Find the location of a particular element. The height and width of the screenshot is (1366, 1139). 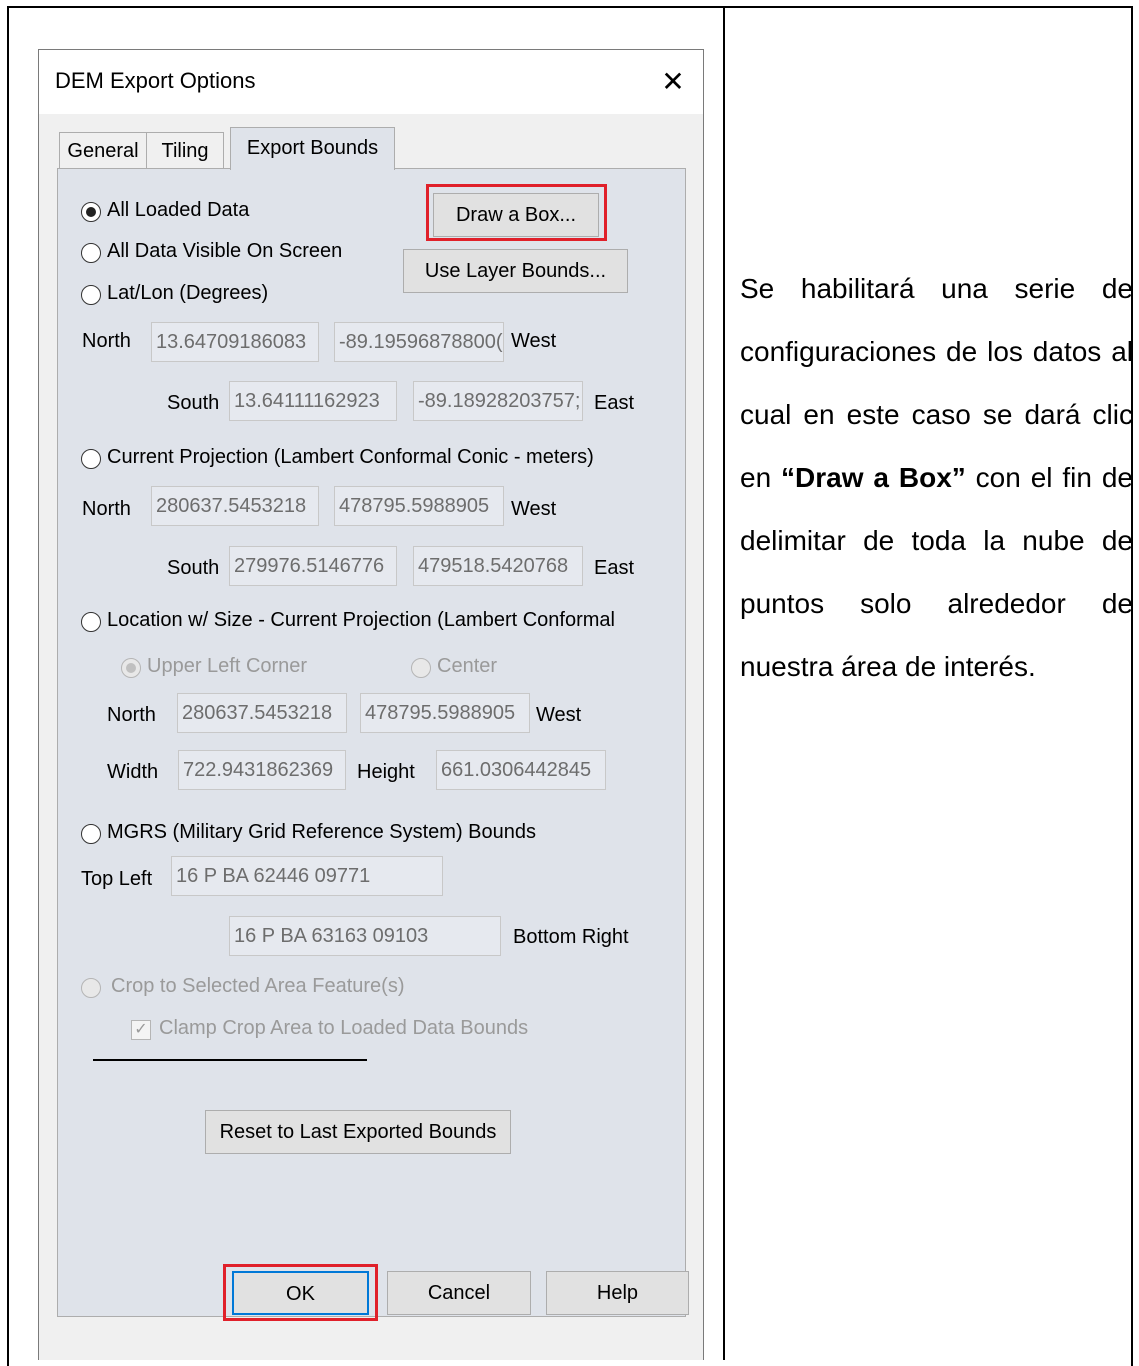

checkbox-clamp: ✓ is located at coordinates (141, 1030).